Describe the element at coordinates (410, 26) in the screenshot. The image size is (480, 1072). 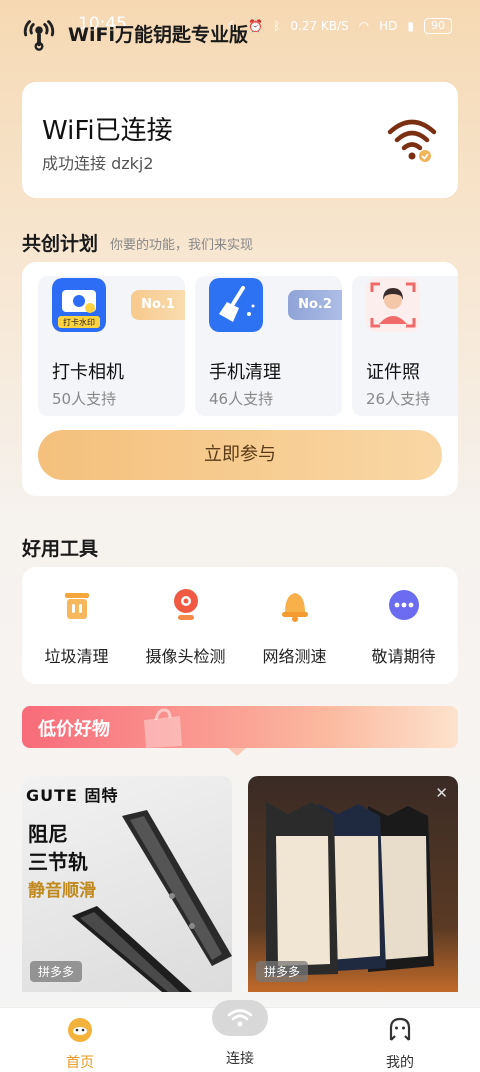
I see `signal-icon: ▮` at that location.